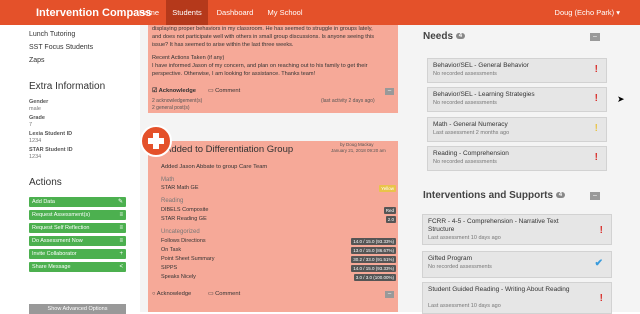 The image size is (640, 314). I want to click on request-self-reflection-button: Request Self Reflection ≡, so click(77, 228).